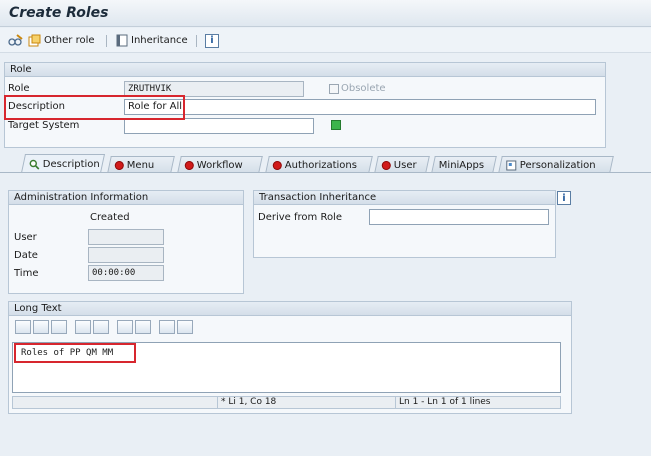 This screenshot has height=456, width=651. I want to click on glasses-pencil-icon, so click(15, 40).